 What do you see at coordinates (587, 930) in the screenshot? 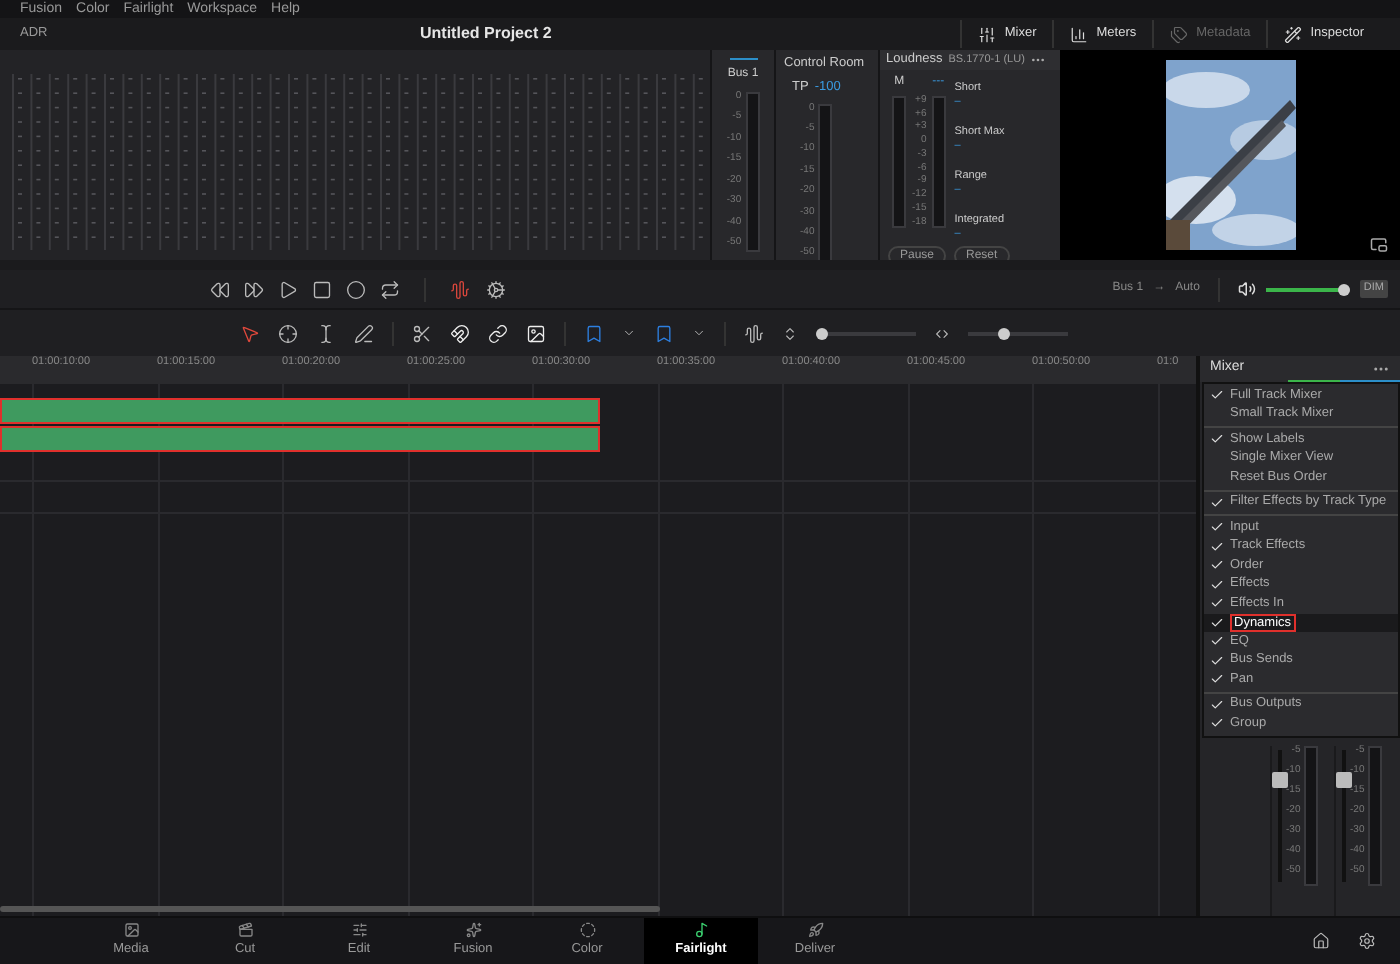
I see `dotted-circle-icon` at bounding box center [587, 930].